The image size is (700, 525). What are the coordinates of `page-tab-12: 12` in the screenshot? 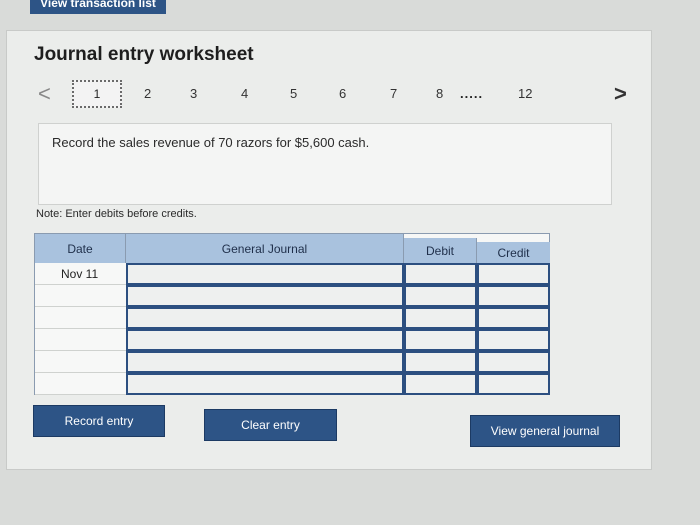 It's located at (525, 93).